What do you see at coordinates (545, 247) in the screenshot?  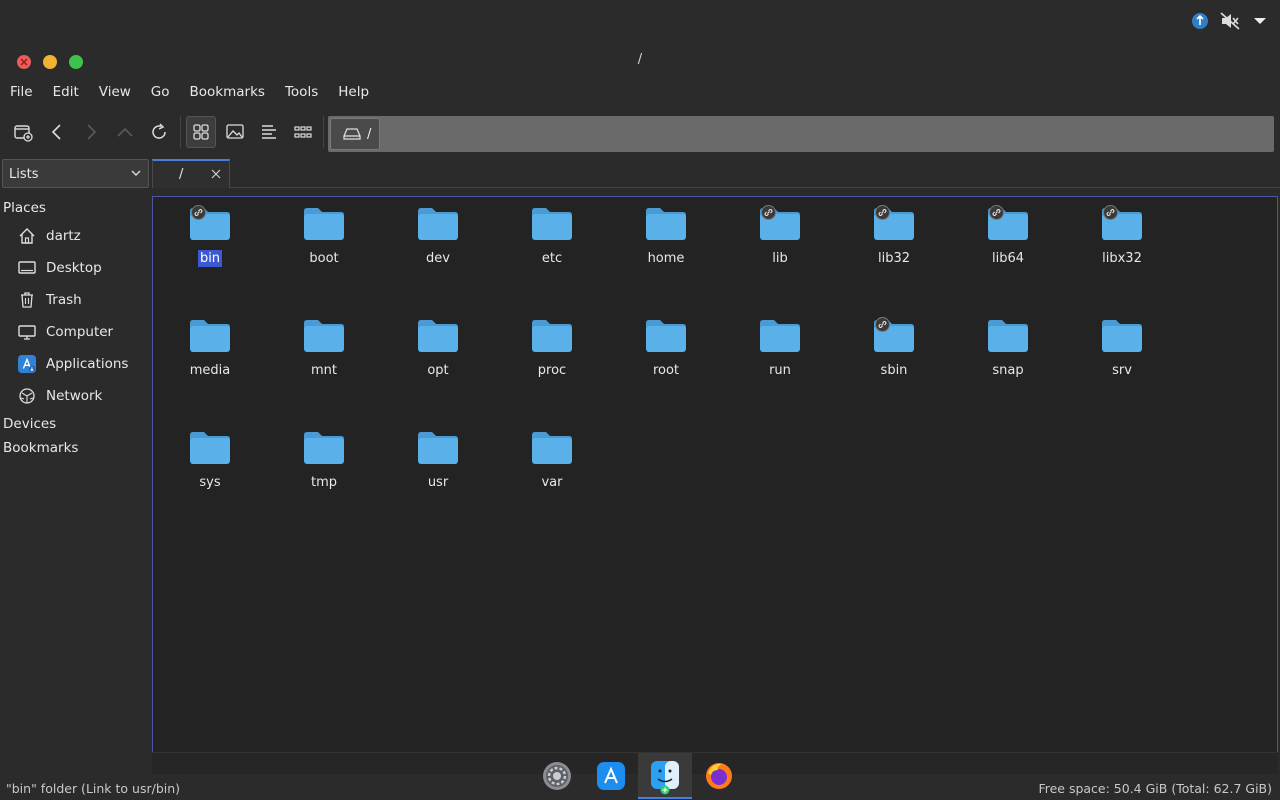 I see `folder-item: etc` at bounding box center [545, 247].